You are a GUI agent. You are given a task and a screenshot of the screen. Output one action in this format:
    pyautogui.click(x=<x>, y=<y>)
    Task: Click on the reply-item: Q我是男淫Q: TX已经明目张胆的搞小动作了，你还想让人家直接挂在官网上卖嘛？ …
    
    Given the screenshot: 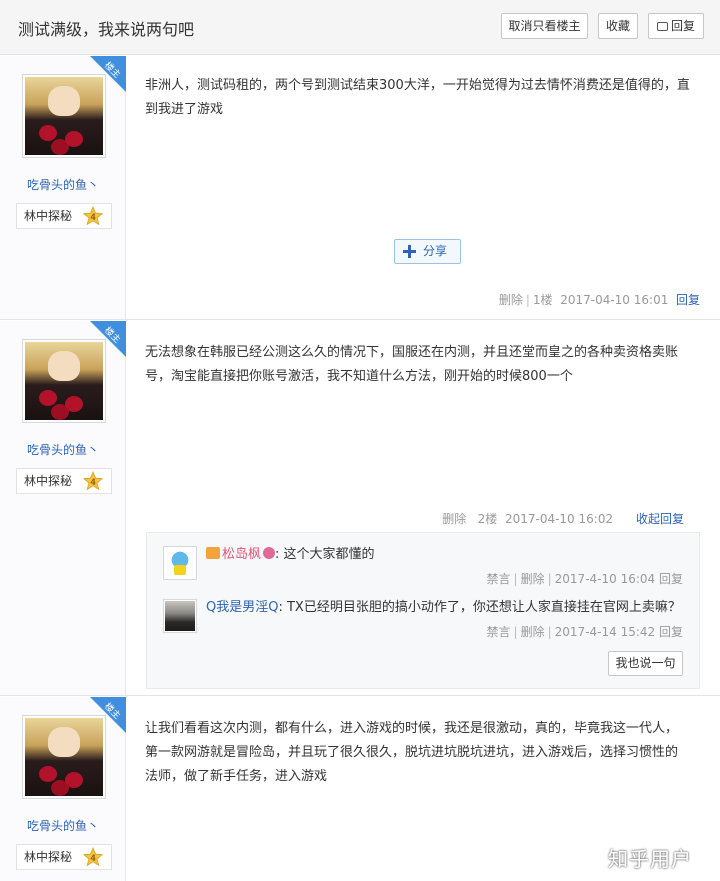 What is the action you would take?
    pyautogui.click(x=423, y=624)
    